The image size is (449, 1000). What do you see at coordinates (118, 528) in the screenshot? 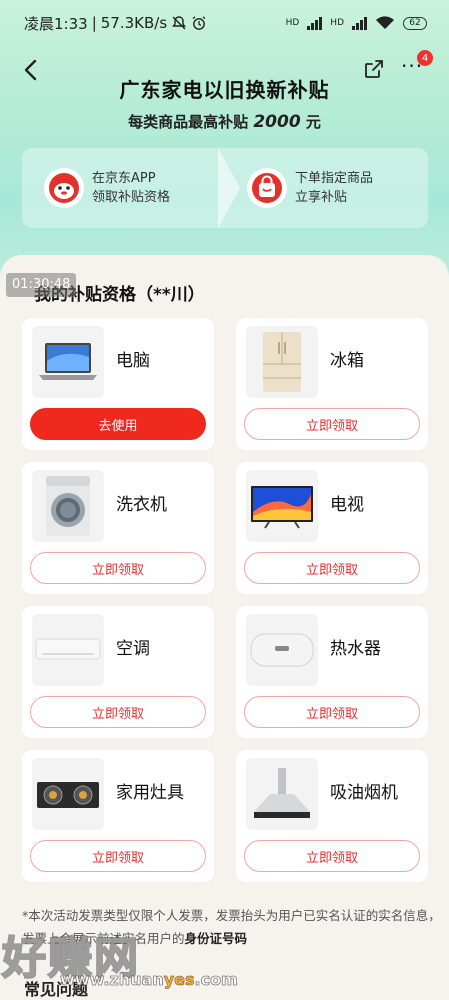
I see `product-card-washer: 洗衣机 立即领取` at bounding box center [118, 528].